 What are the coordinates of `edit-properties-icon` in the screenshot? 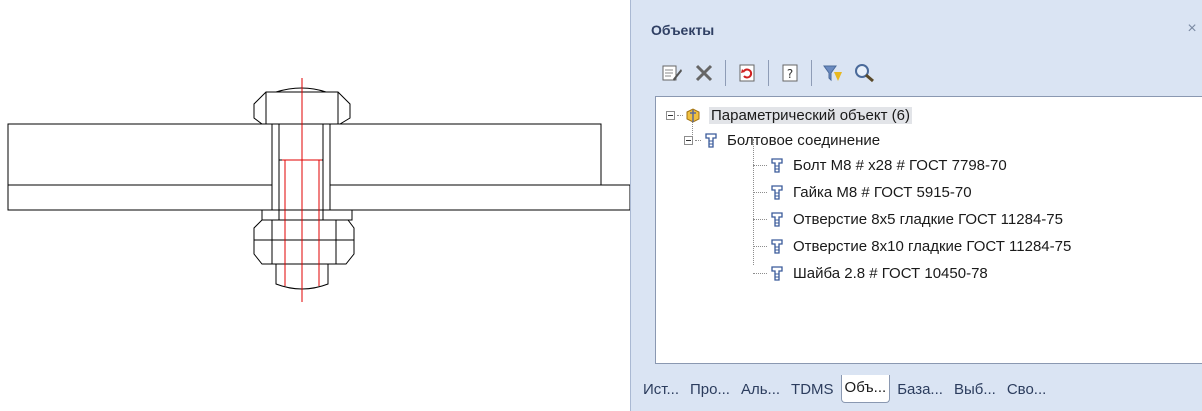 It's located at (672, 73).